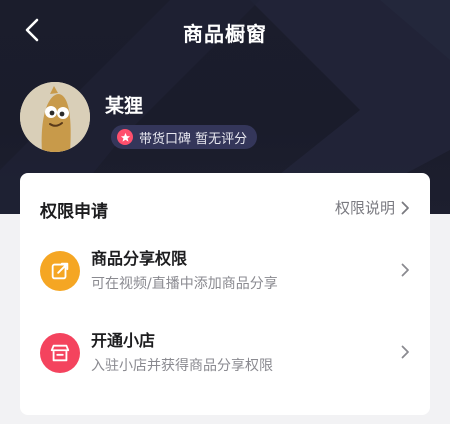 This screenshot has width=450, height=424. I want to click on list-item-title: 开通小店, so click(123, 340).